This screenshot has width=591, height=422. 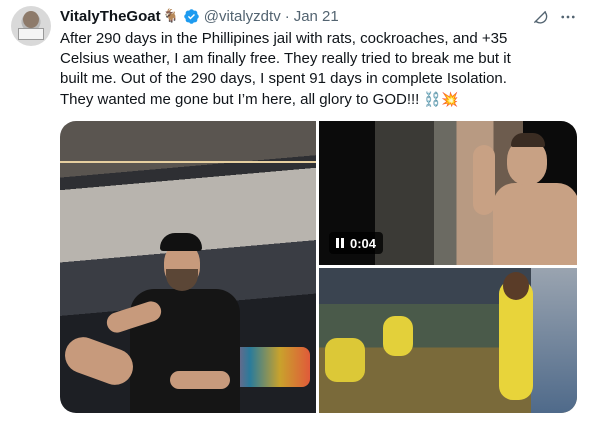 What do you see at coordinates (199, 16) in the screenshot?
I see `tweet-header: VitalyTheGoat 🐐 @vitalyzdtv · Jan 21` at bounding box center [199, 16].